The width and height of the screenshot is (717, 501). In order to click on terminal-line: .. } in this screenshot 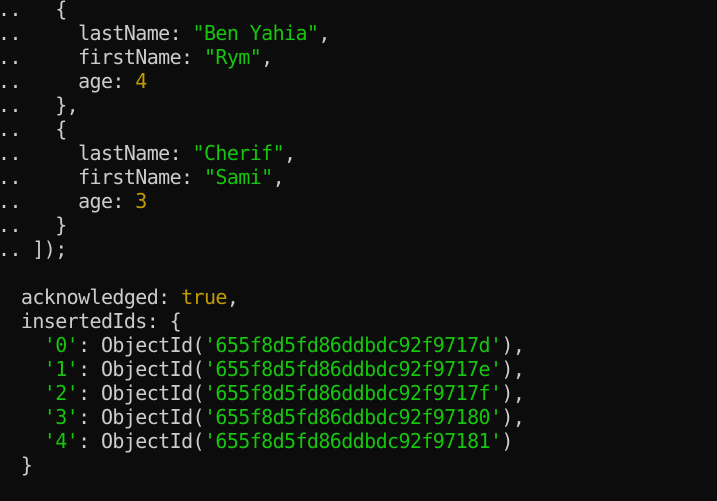, I will do `click(33, 225)`.